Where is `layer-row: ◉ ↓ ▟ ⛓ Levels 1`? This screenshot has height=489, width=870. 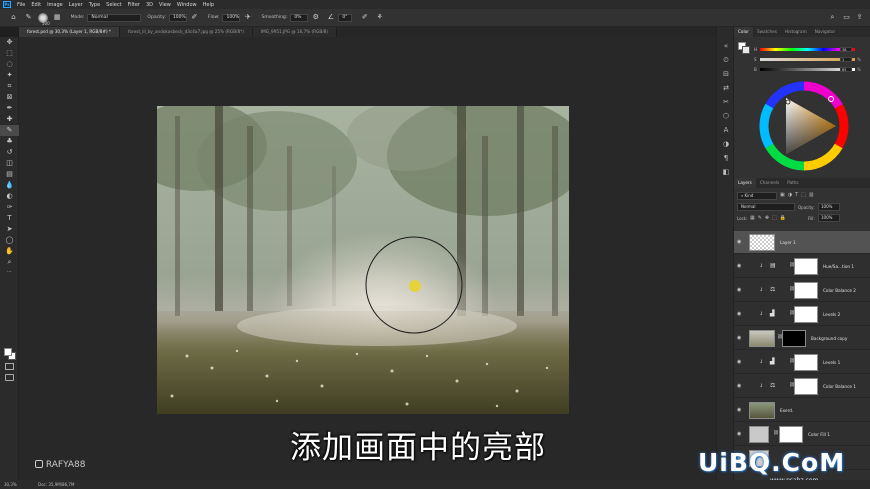
layer-row: ◉ ↓ ▟ ⛓ Levels 1 is located at coordinates (802, 362).